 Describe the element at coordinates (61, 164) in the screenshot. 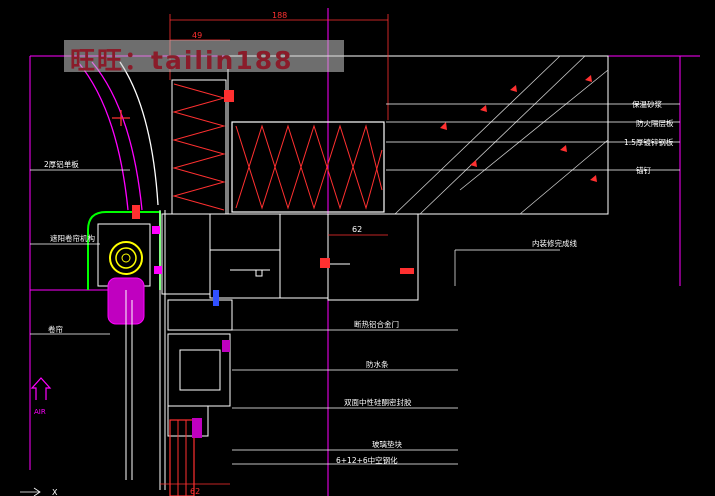

I see `label-aluminum-panel: 2厚铝单板` at that location.